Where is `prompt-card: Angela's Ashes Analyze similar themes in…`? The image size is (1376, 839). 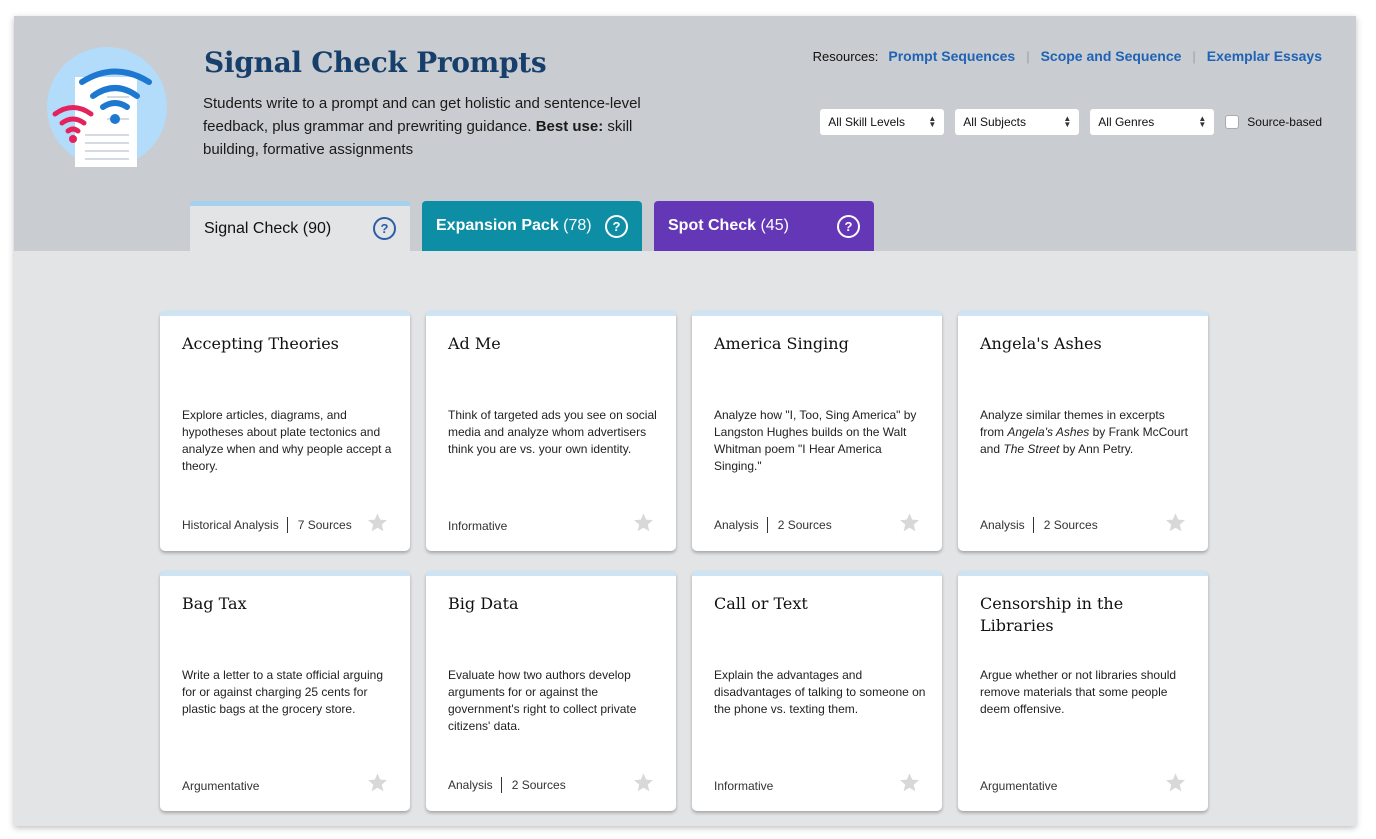 prompt-card: Angela's Ashes Analyze similar themes in… is located at coordinates (1083, 431).